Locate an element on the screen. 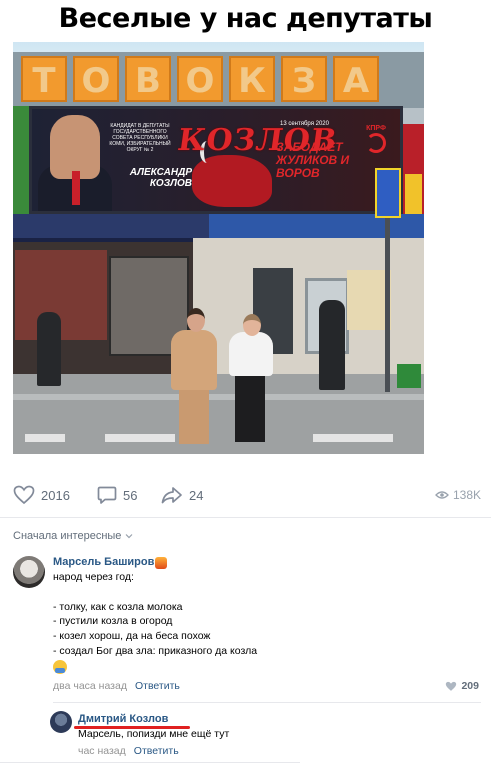  post-actions: 2016 56 24 138K is located at coordinates (247, 495).